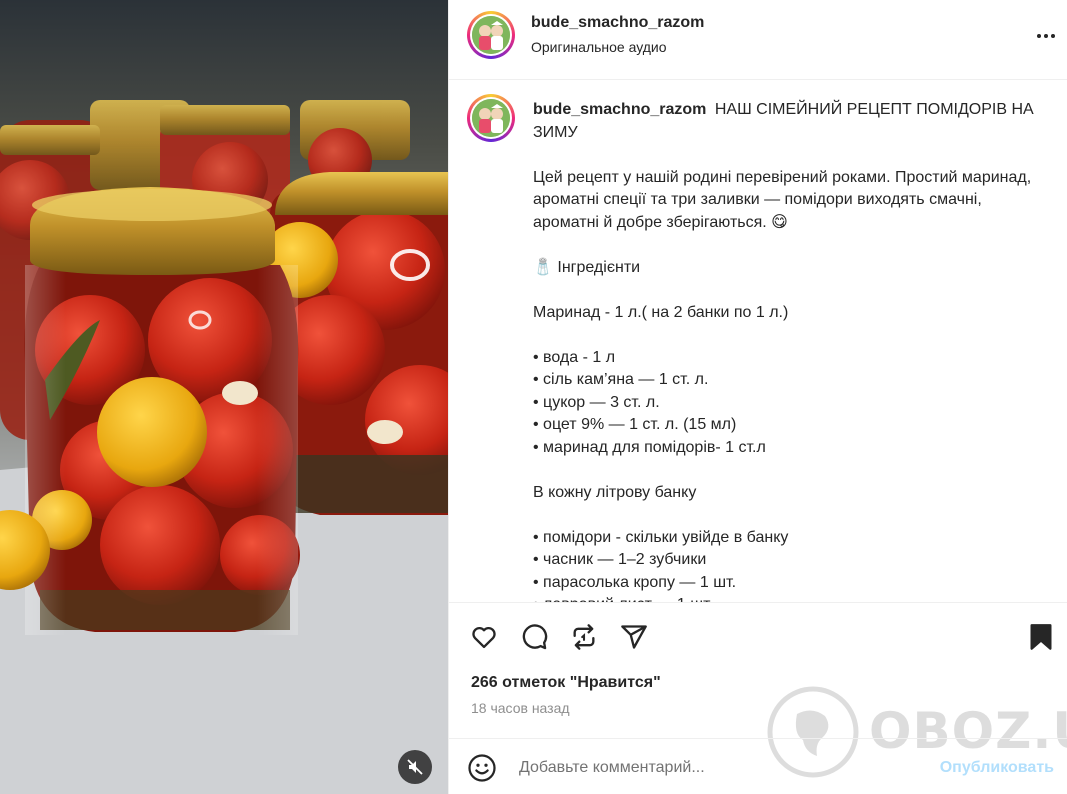 Image resolution: width=1067 pixels, height=794 pixels. Describe the element at coordinates (574, 357) in the screenshot. I see `caption-line: • вода - 1 л` at that location.